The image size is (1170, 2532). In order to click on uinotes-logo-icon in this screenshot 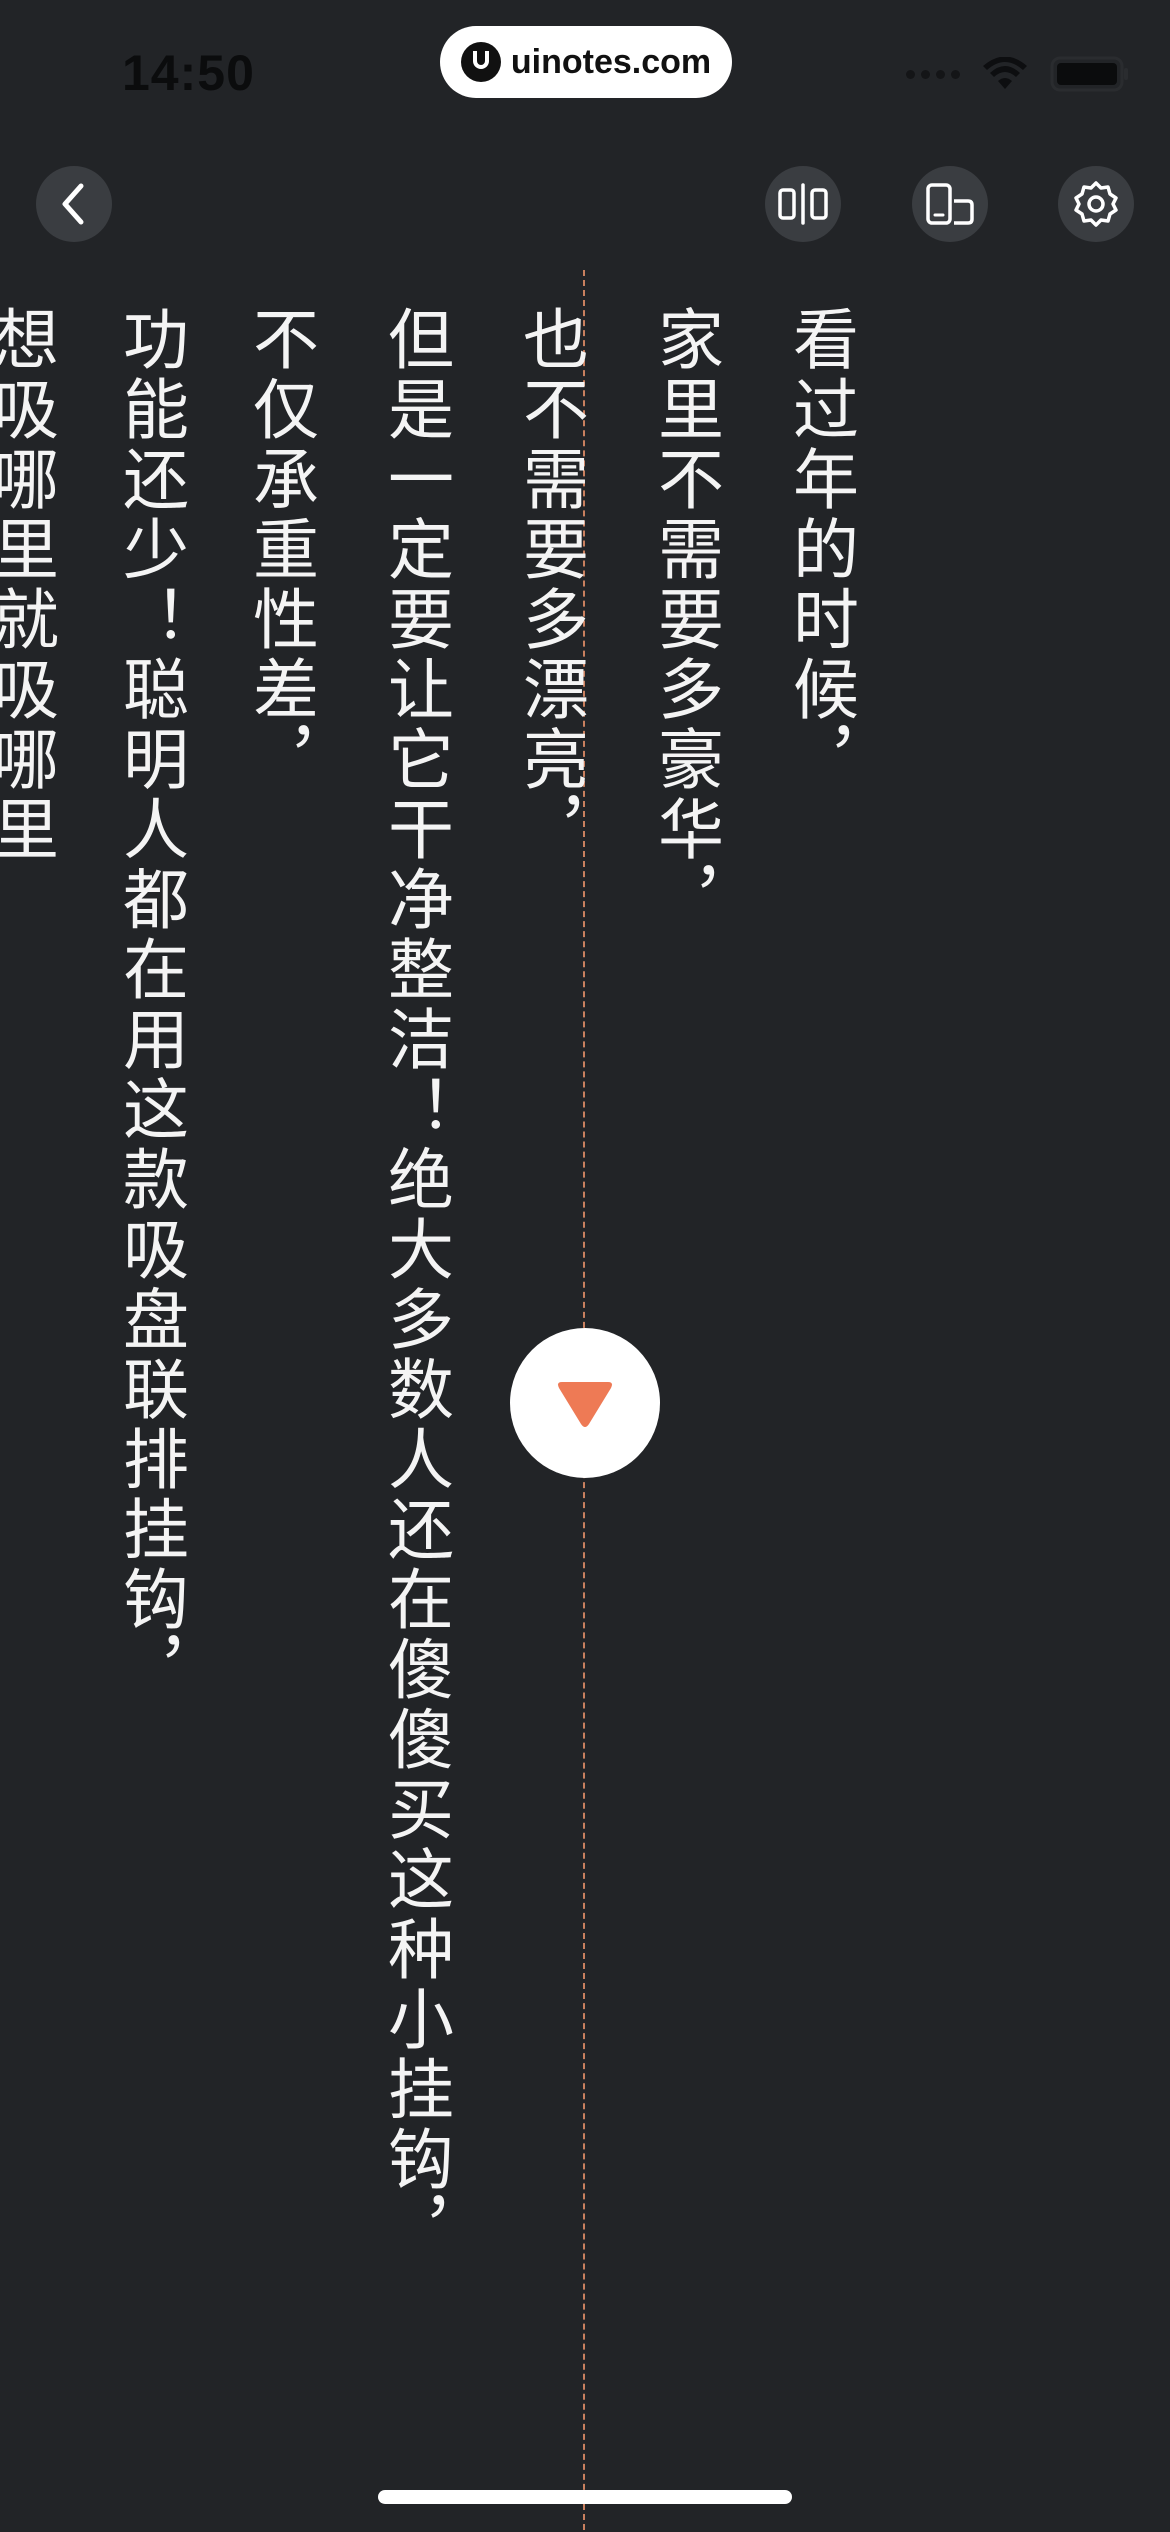, I will do `click(480, 62)`.